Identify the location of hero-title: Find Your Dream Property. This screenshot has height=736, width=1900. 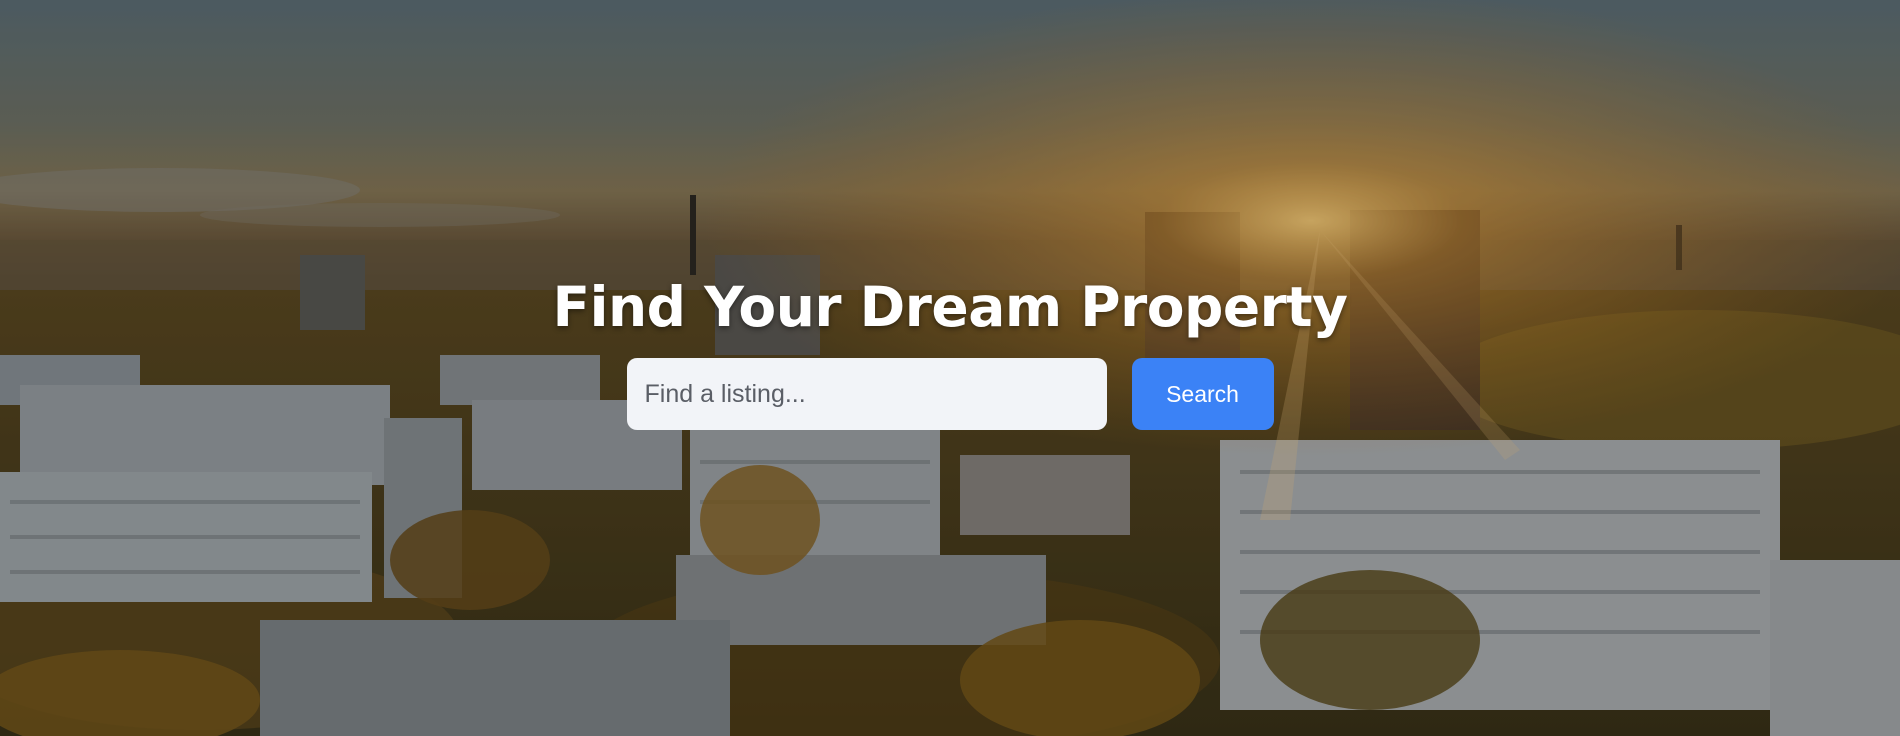
(950, 307).